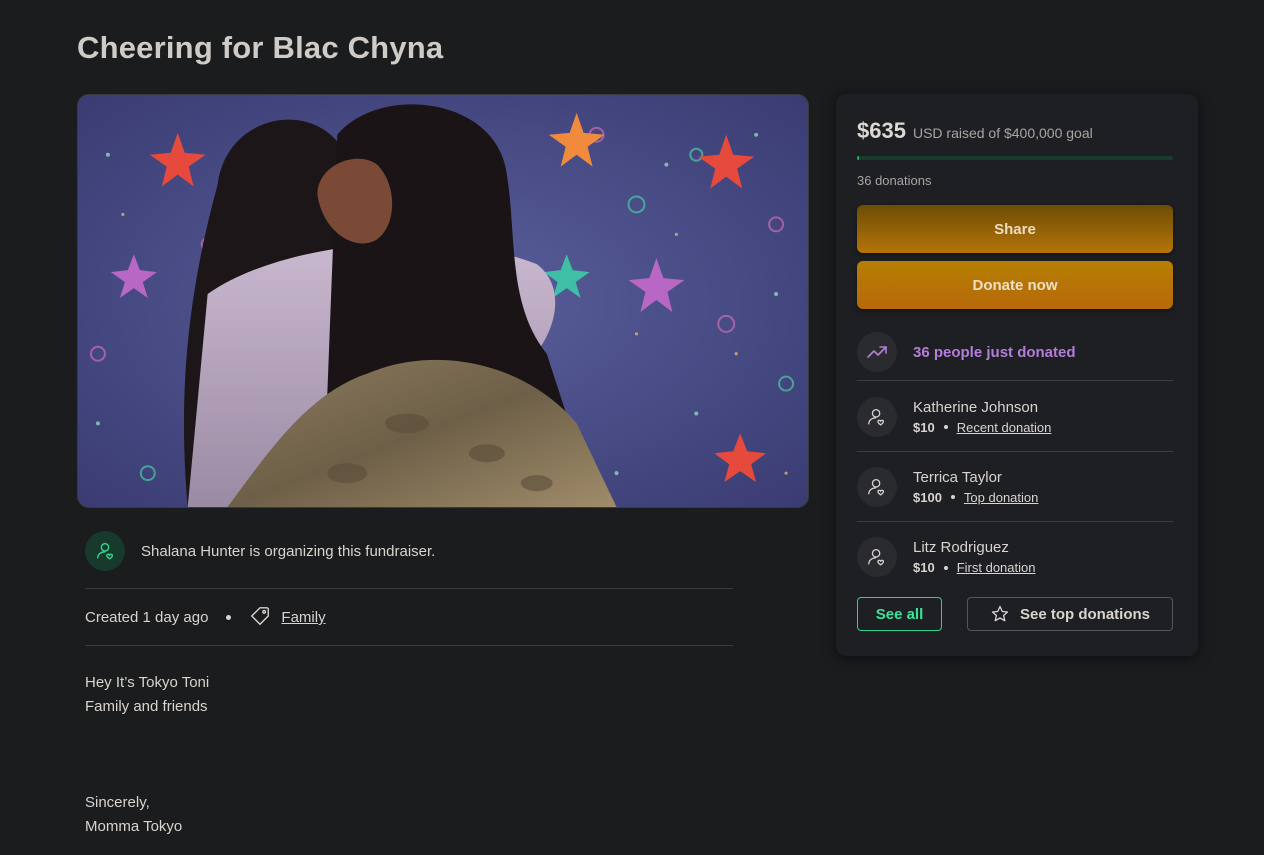 The height and width of the screenshot is (855, 1264). I want to click on trend-text: 36 people just donated, so click(994, 352).